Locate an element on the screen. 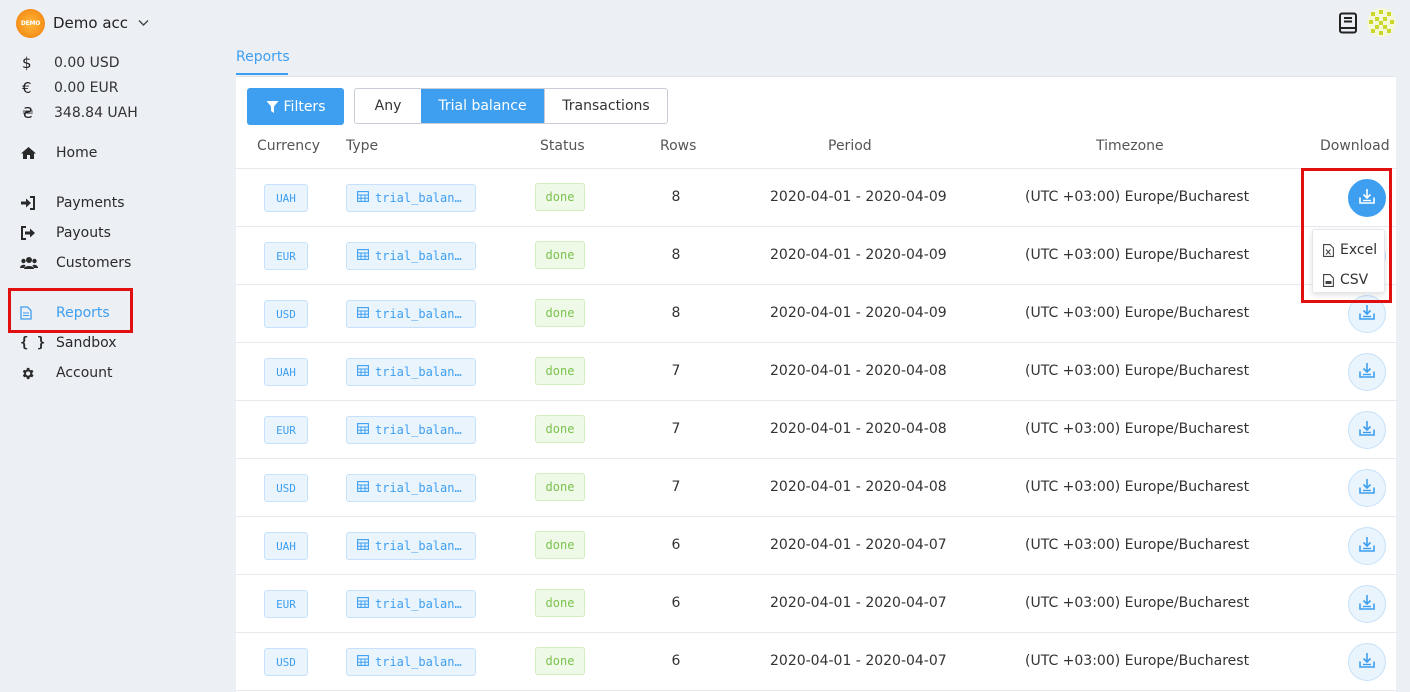  filters-label: Filters is located at coordinates (304, 106).